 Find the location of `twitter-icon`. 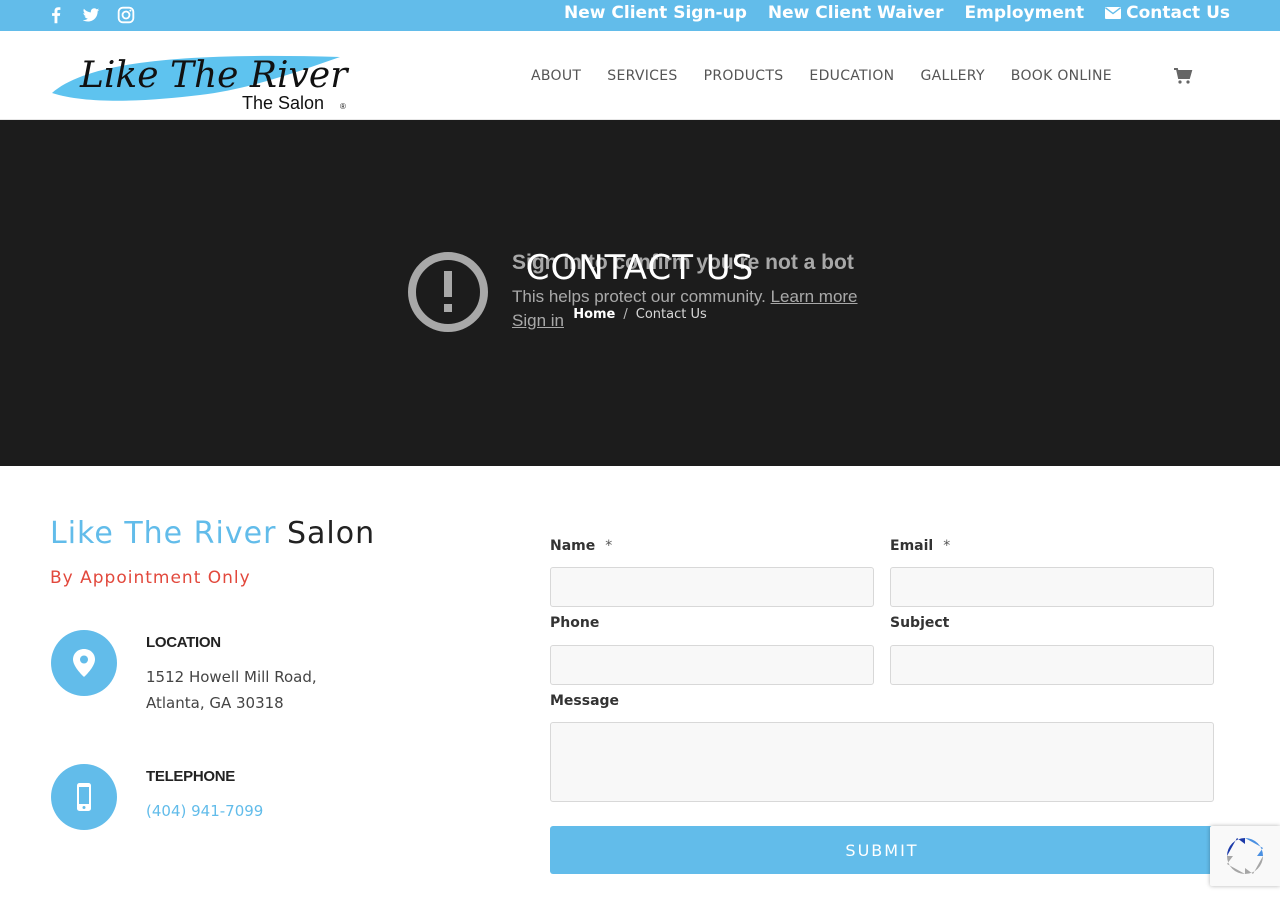

twitter-icon is located at coordinates (91, 15).